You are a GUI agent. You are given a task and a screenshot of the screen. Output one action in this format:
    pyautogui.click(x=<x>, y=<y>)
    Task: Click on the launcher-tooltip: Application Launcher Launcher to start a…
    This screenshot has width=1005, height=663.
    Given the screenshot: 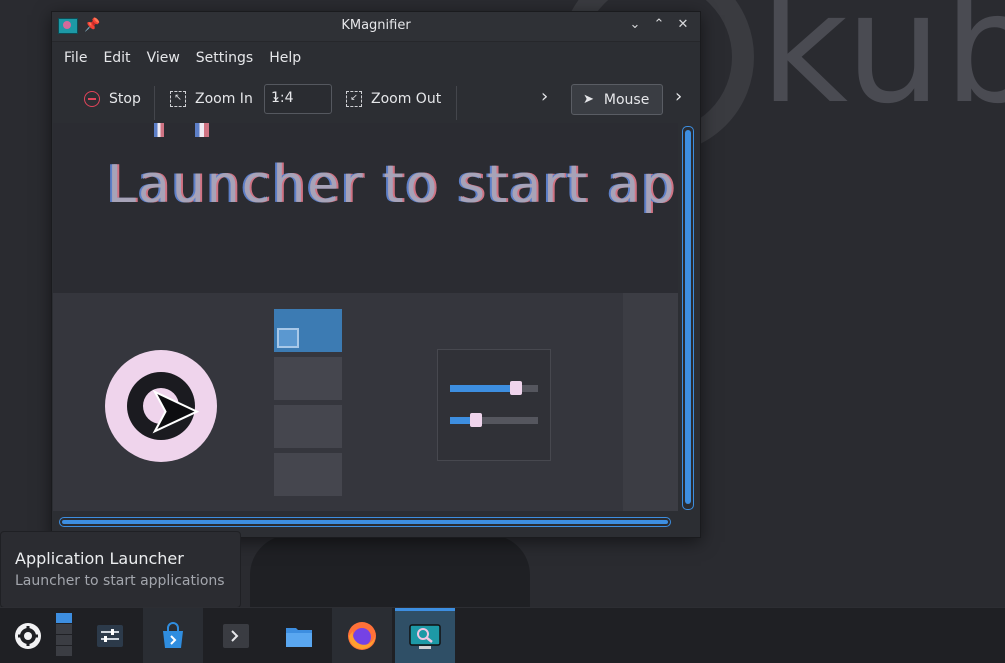 What is the action you would take?
    pyautogui.click(x=120, y=569)
    